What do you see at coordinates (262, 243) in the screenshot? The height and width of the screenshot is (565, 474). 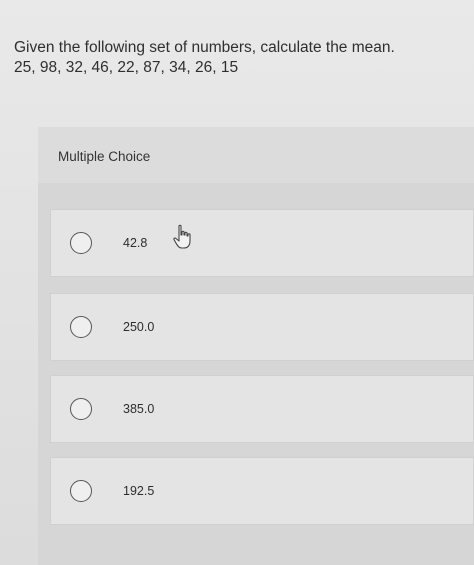 I see `answer-option-1: 42.8` at bounding box center [262, 243].